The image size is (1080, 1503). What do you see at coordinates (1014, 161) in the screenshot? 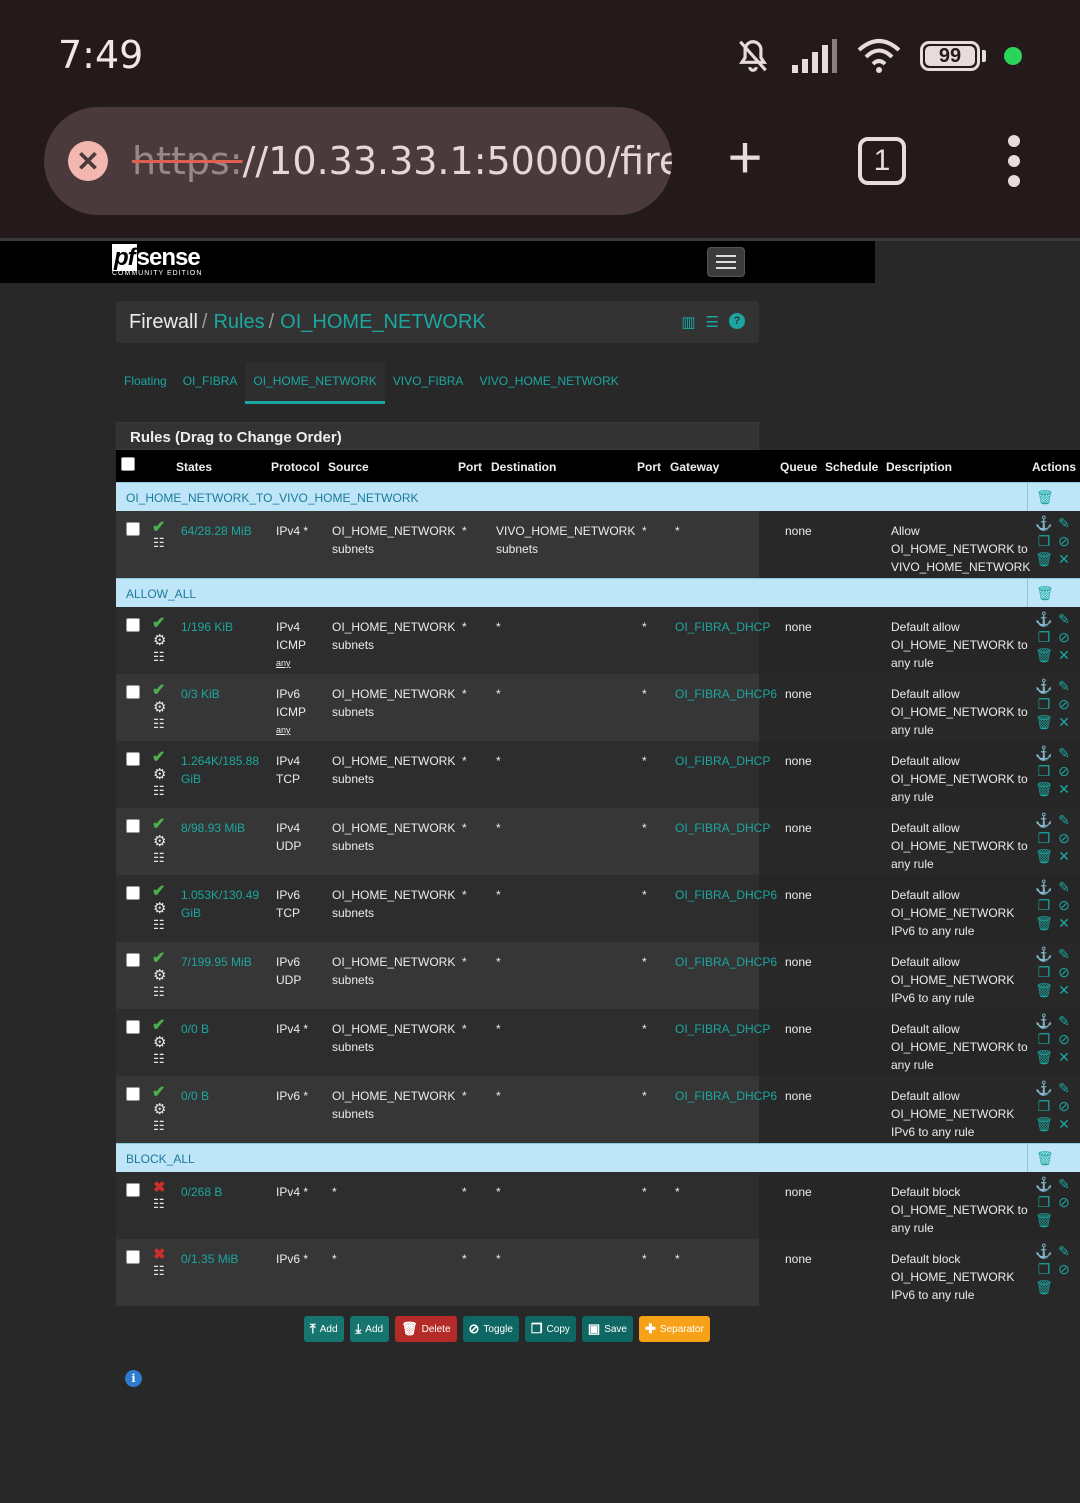
I see `browser-menu-button` at bounding box center [1014, 161].